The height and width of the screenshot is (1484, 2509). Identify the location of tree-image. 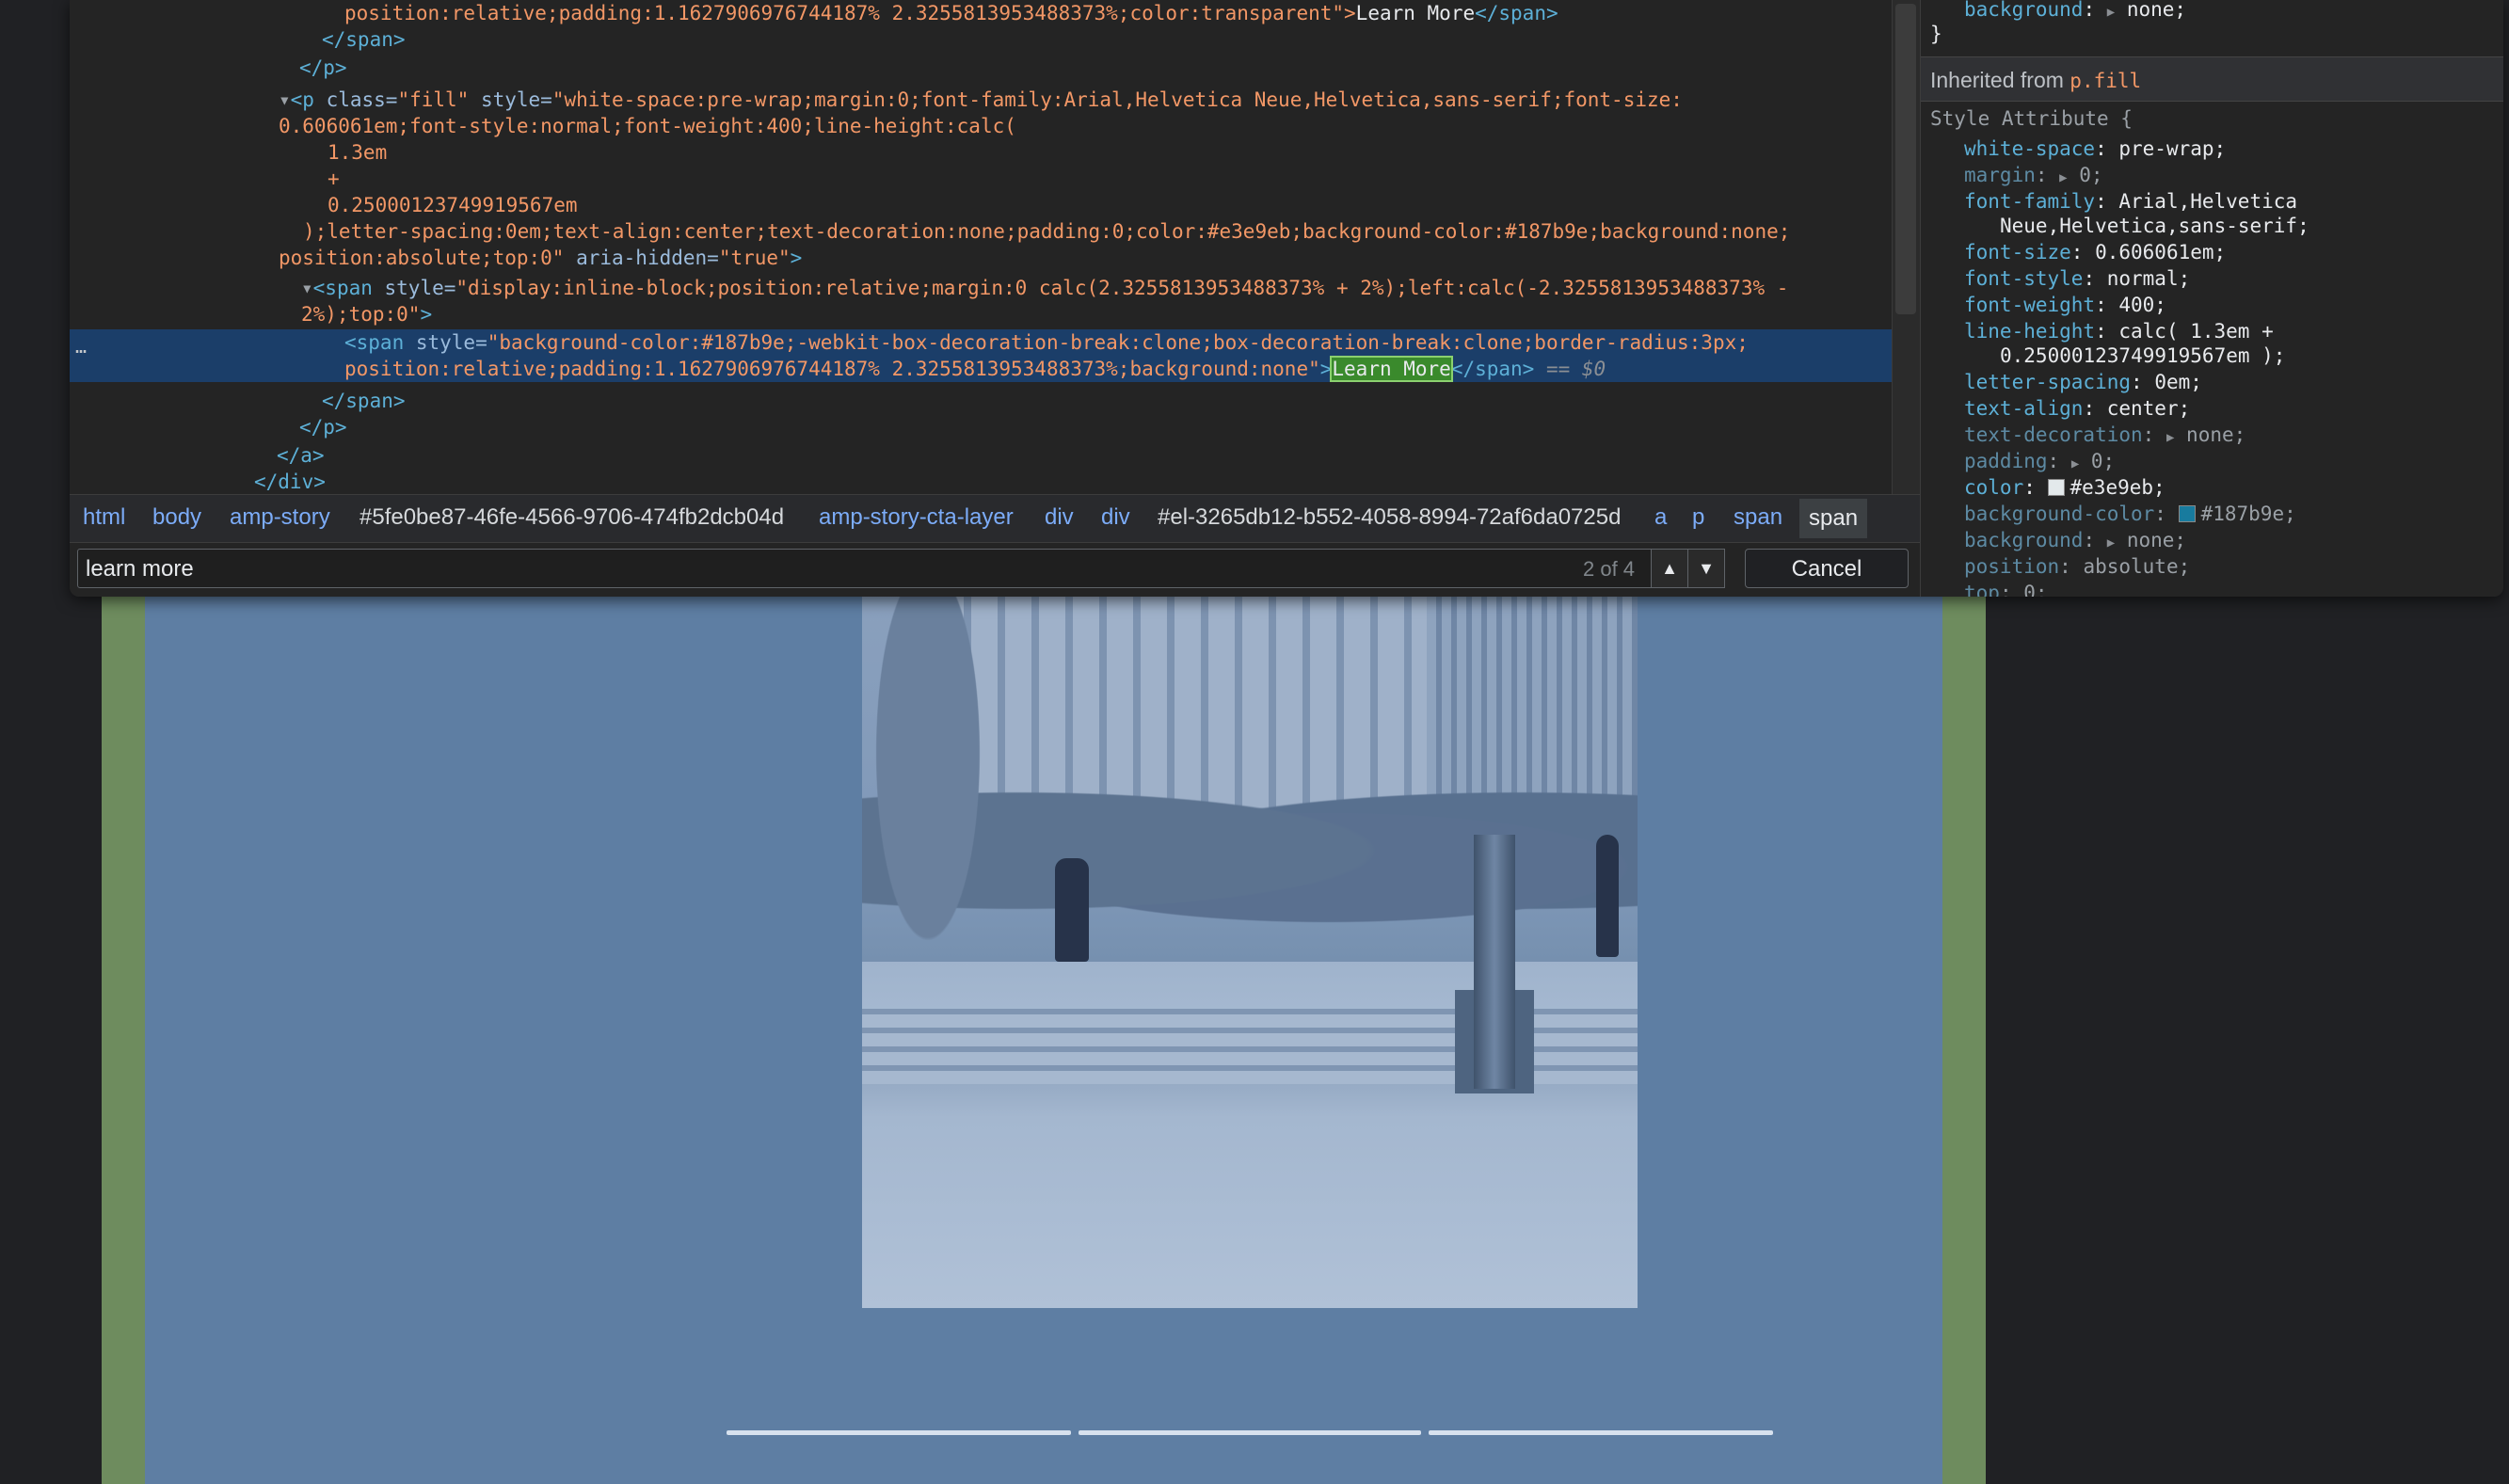
(928, 792).